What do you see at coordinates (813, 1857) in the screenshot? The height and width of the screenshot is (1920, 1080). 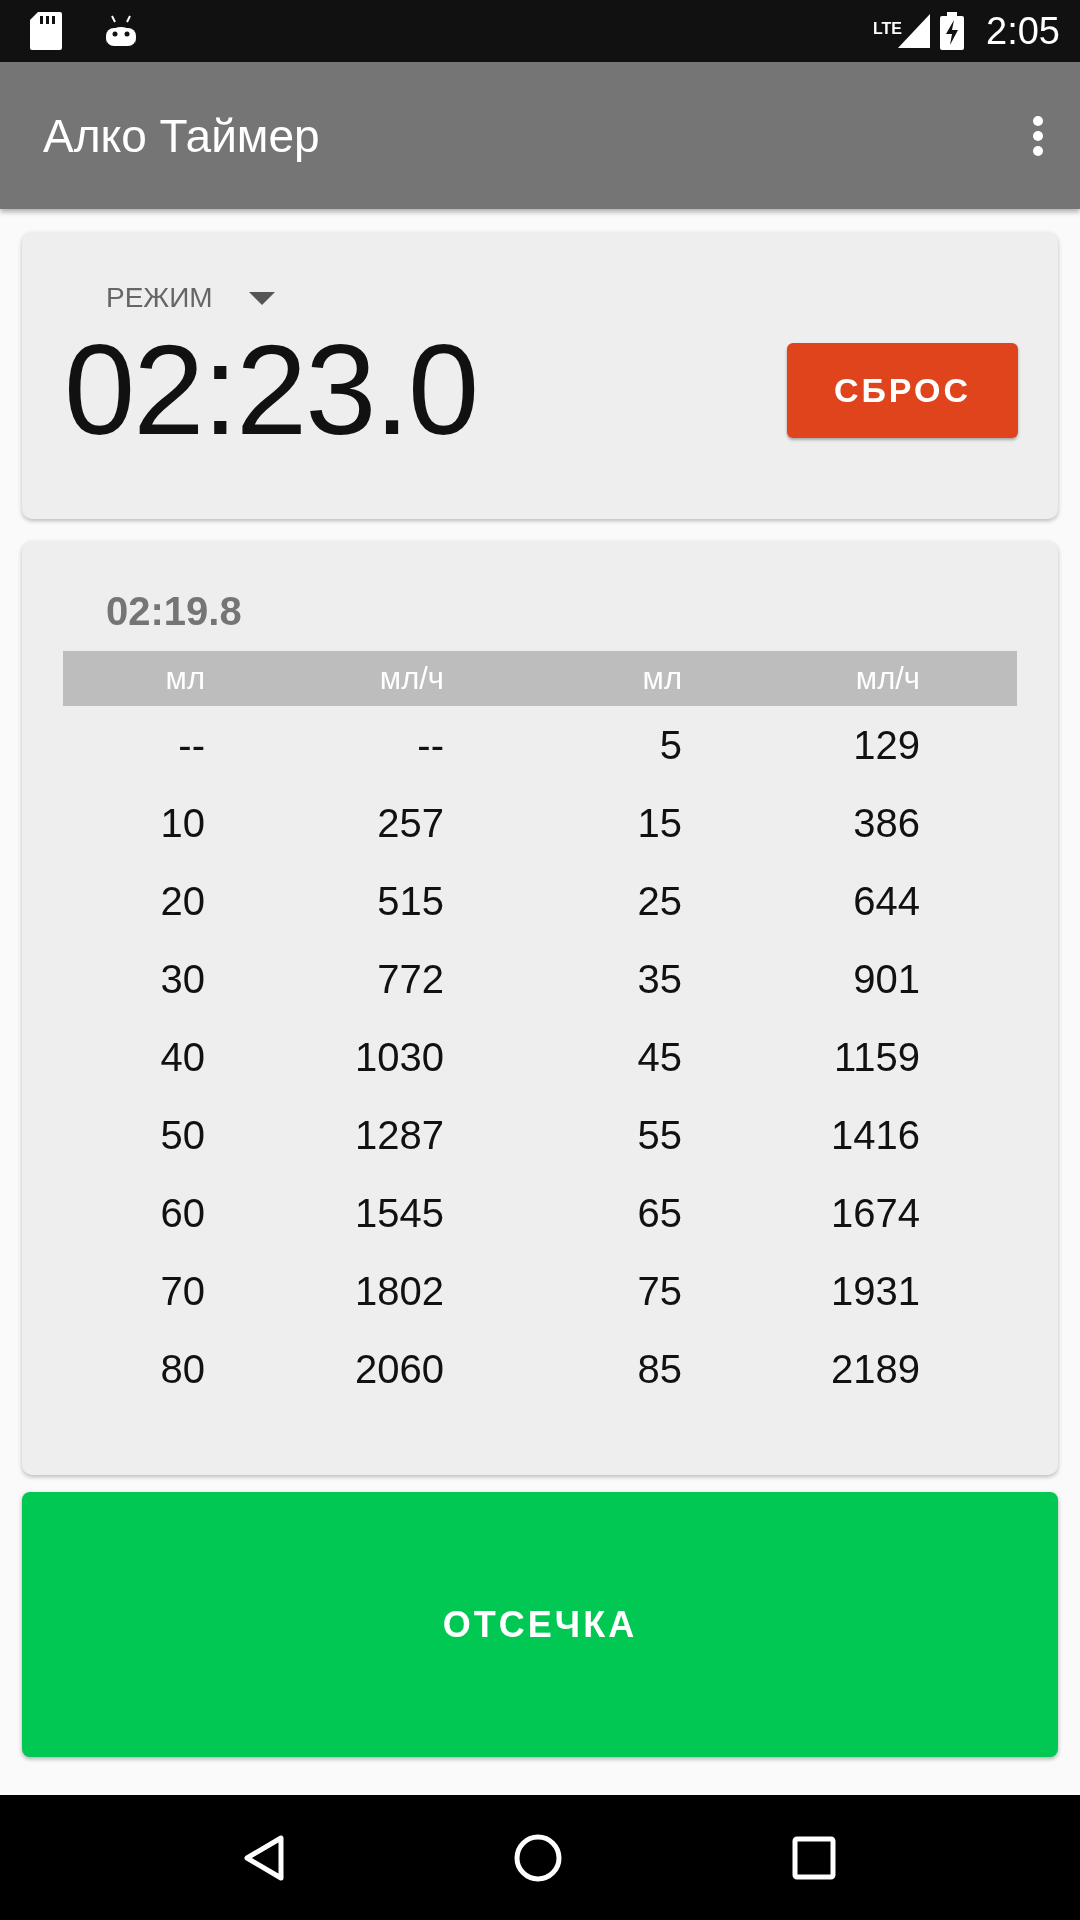 I see `recents-icon` at bounding box center [813, 1857].